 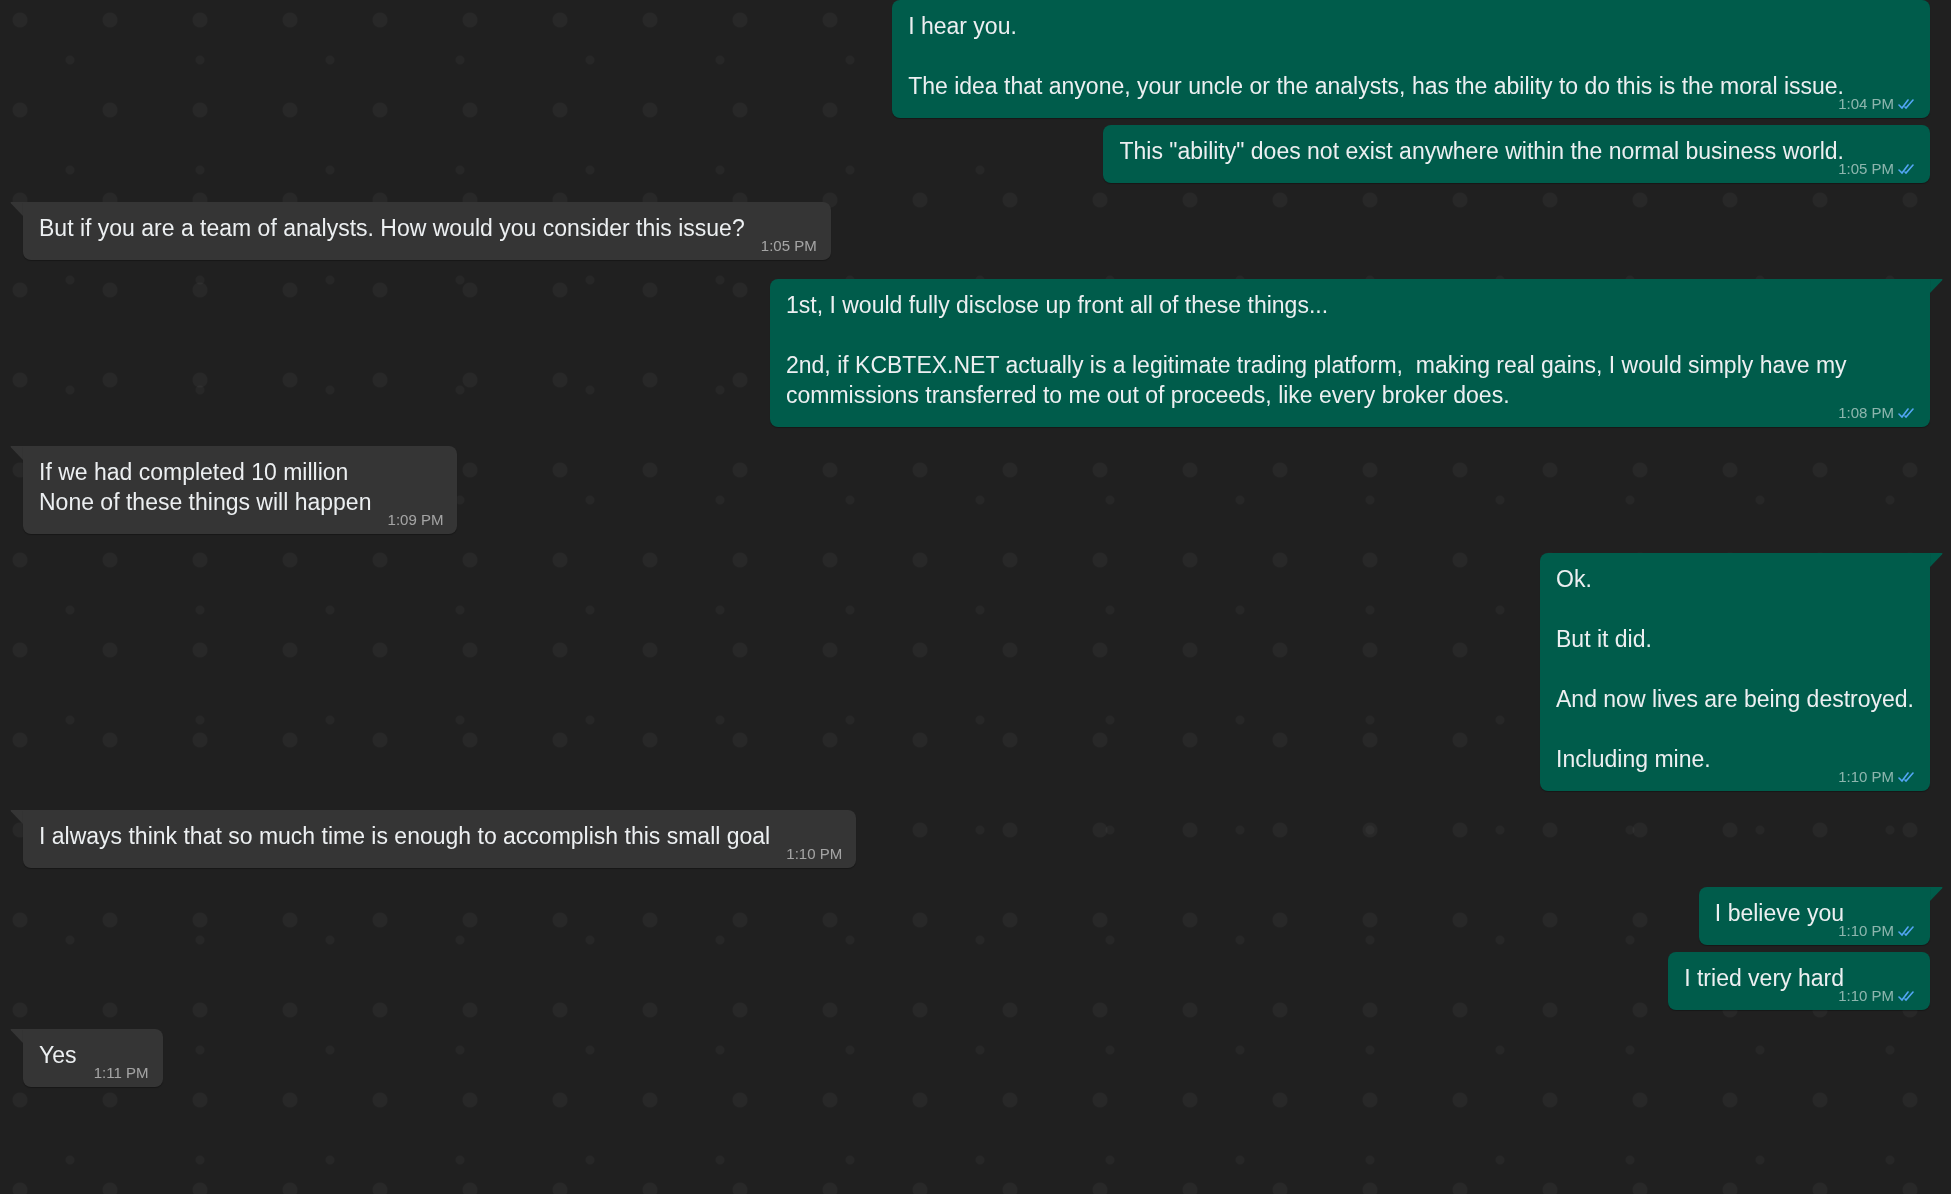 I want to click on message-text: I always think that so much time is enough to accomplish this small goal, so click(x=405, y=836).